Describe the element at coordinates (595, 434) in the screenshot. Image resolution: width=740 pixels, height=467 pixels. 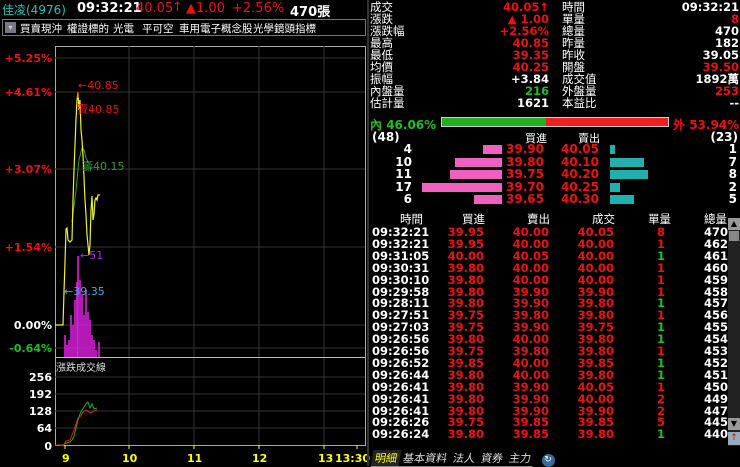
I see `trade-price: 39.80` at that location.